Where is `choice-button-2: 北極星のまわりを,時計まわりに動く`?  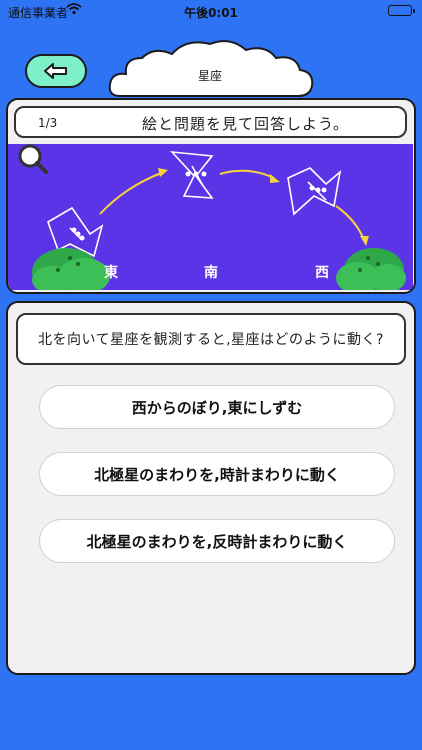 choice-button-2: 北極星のまわりを,時計まわりに動く is located at coordinates (217, 474).